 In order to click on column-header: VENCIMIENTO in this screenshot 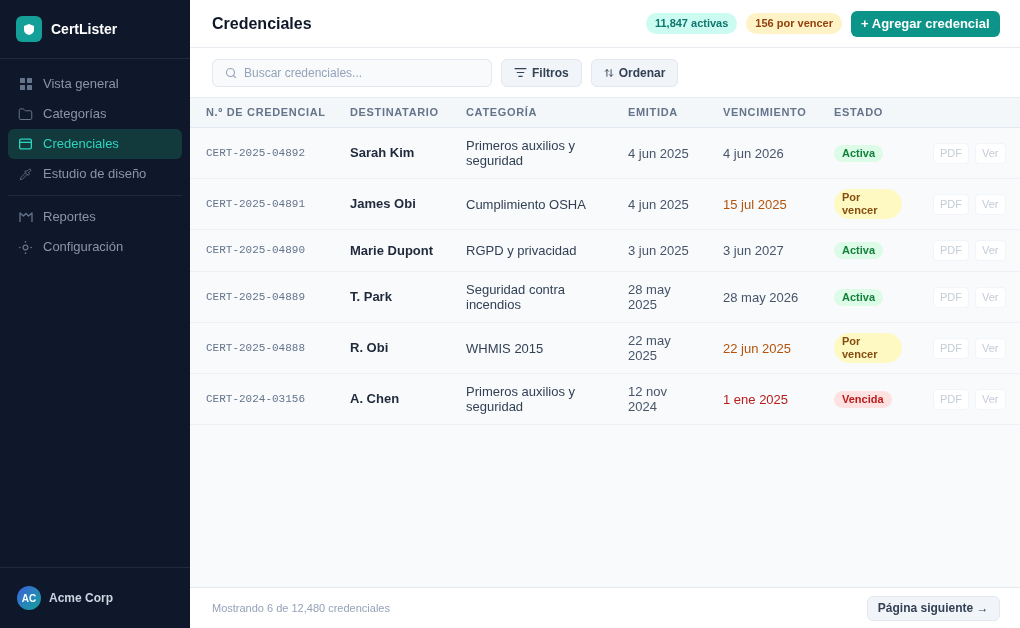, I will do `click(765, 113)`.